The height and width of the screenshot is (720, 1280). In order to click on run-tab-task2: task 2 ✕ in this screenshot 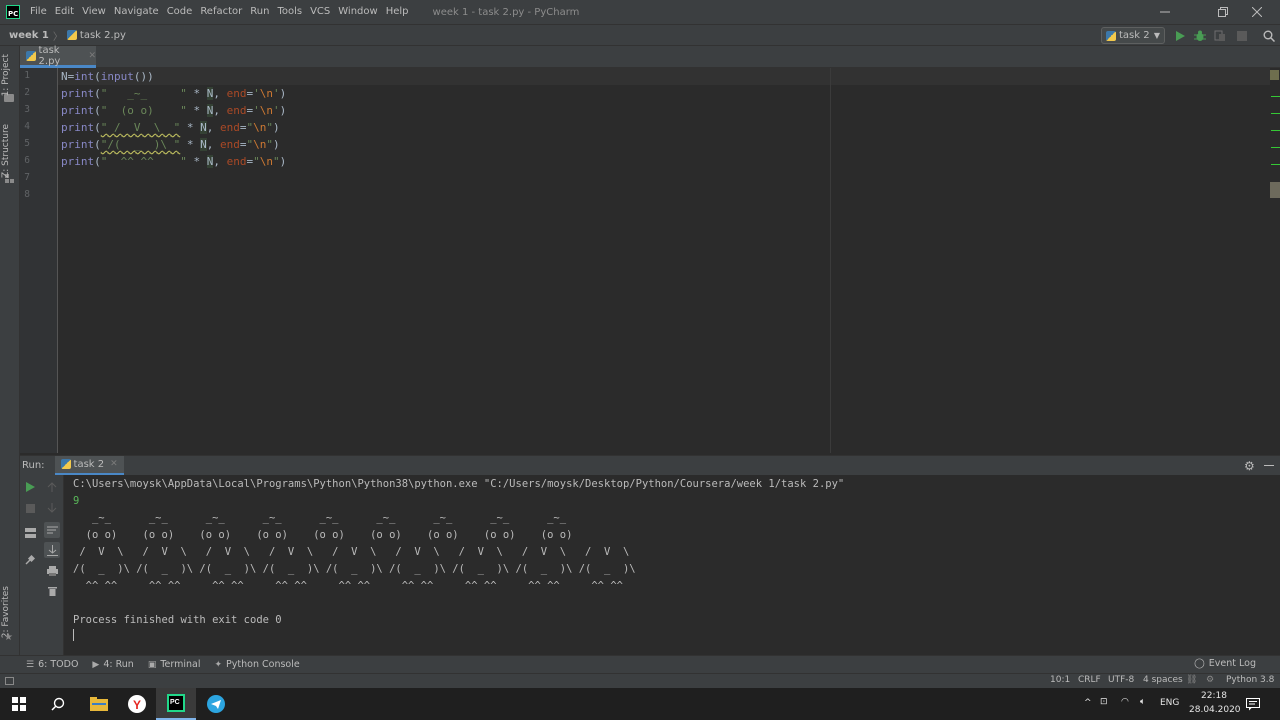, I will do `click(89, 465)`.